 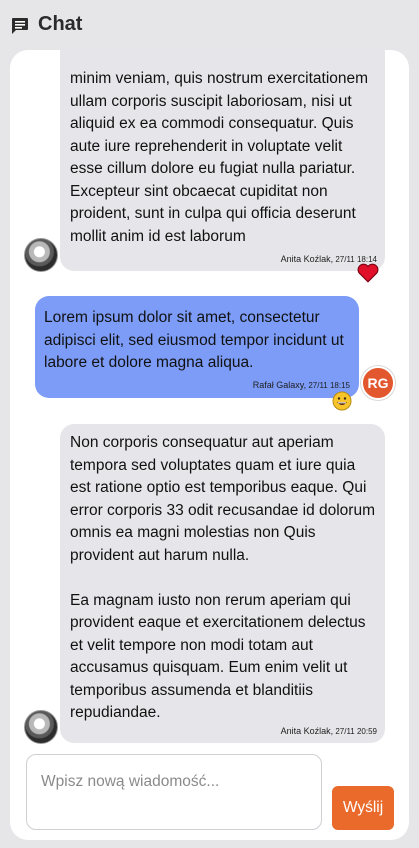 I want to click on chat-bubble-icon, so click(x=20, y=25).